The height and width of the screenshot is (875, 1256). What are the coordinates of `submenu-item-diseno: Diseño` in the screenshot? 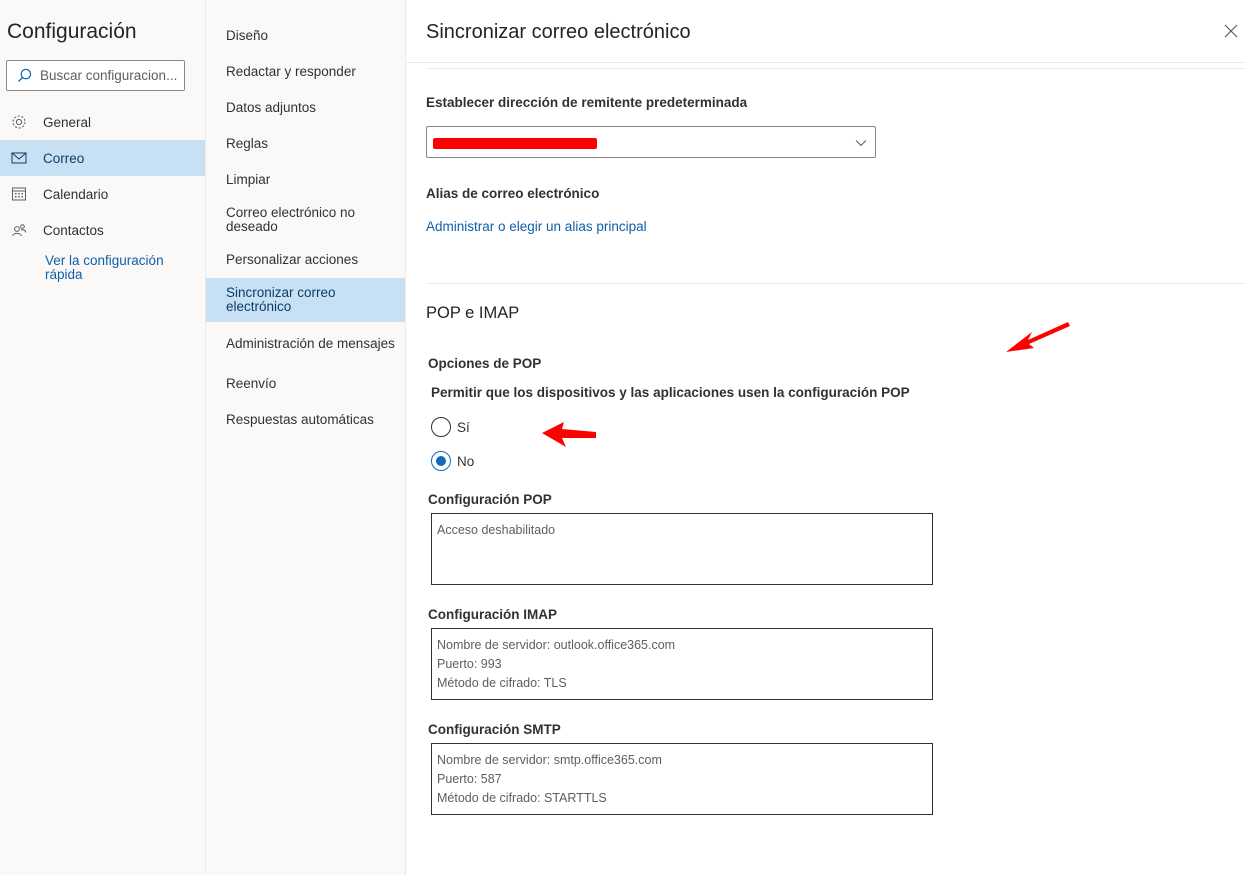 It's located at (305, 36).